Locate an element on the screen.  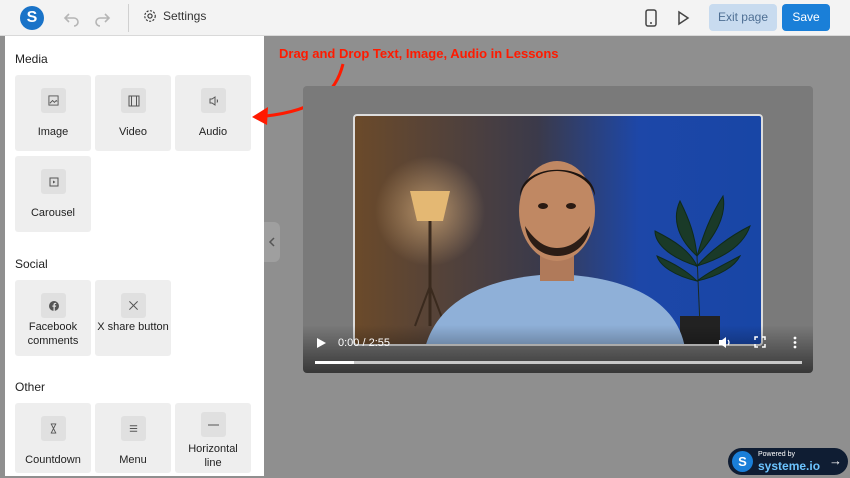
facebook-icon is located at coordinates (53, 305).